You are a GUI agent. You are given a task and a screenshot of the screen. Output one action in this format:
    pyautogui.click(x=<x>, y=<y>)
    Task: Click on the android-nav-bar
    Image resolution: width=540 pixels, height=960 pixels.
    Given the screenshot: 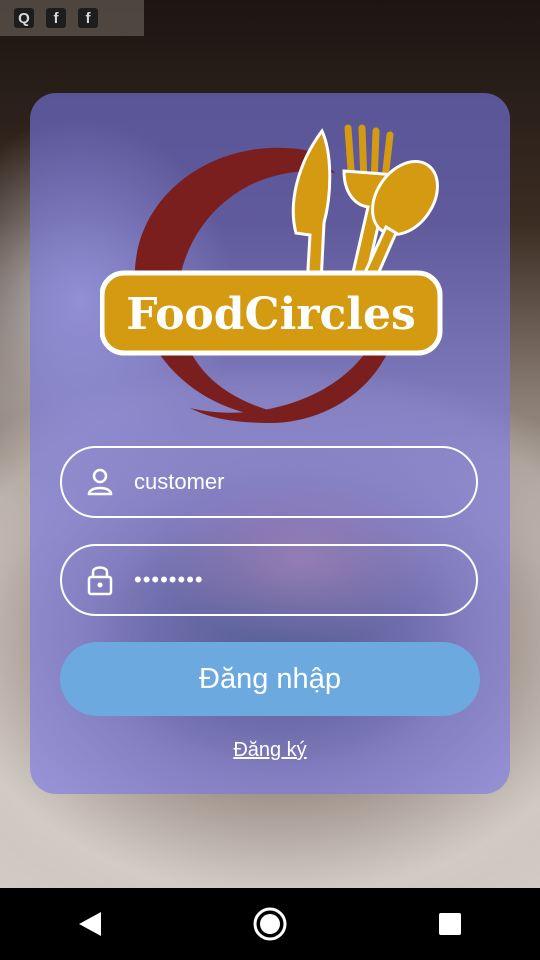 What is the action you would take?
    pyautogui.click(x=270, y=924)
    